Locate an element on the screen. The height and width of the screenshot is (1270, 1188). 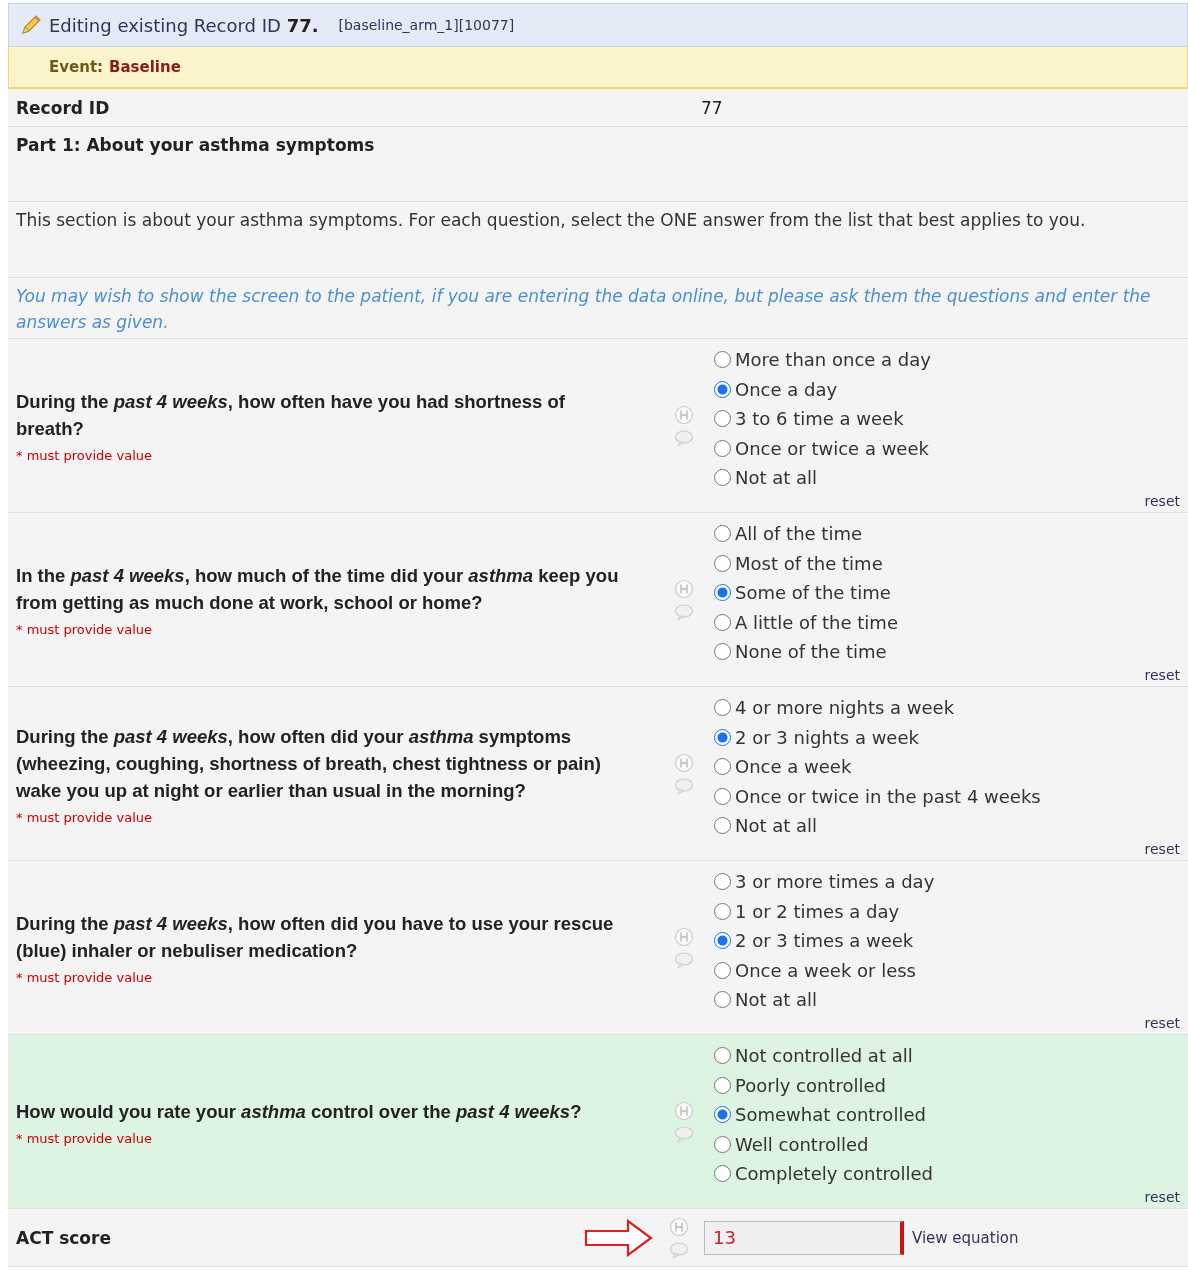
question-text: During the past 4 weeks, how often did you have to use your rescue (blue) inhaler or nebuliser medication? is located at coordinates (315, 937).